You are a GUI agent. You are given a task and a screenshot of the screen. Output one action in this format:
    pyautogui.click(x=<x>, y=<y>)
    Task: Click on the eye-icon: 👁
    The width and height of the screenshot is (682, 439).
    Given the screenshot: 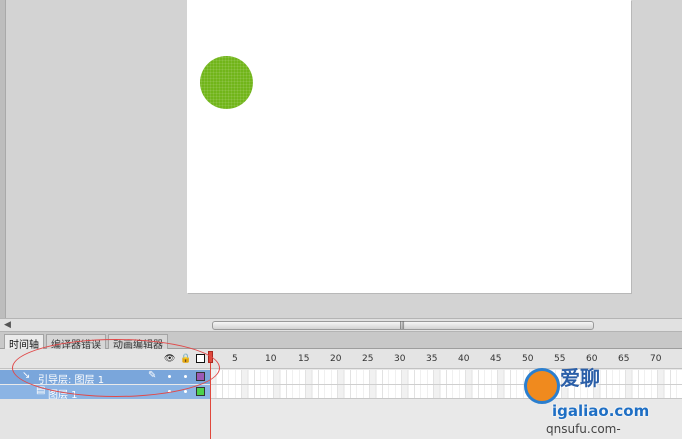 What is the action you would take?
    pyautogui.click(x=169, y=359)
    